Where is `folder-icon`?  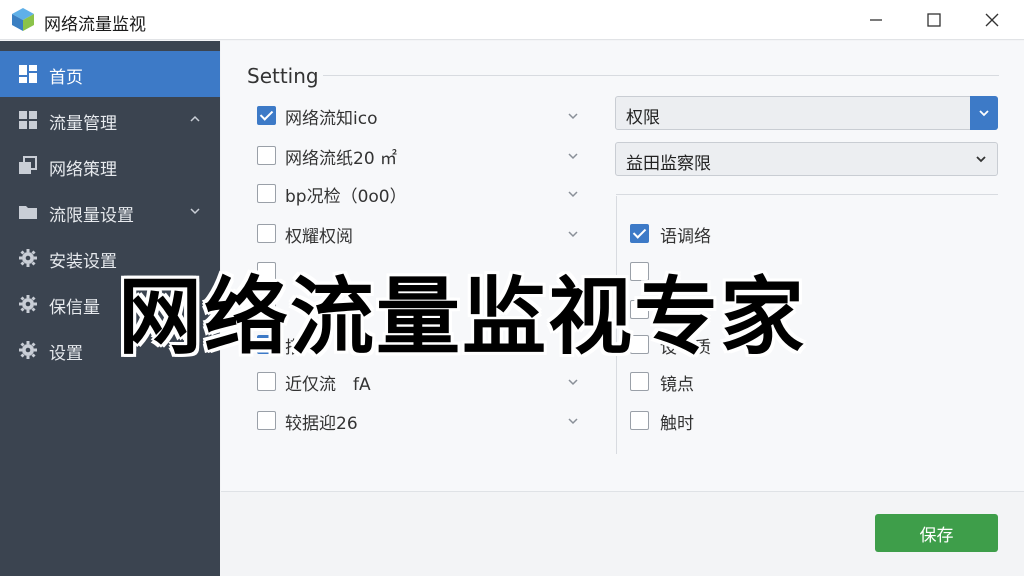 folder-icon is located at coordinates (28, 212).